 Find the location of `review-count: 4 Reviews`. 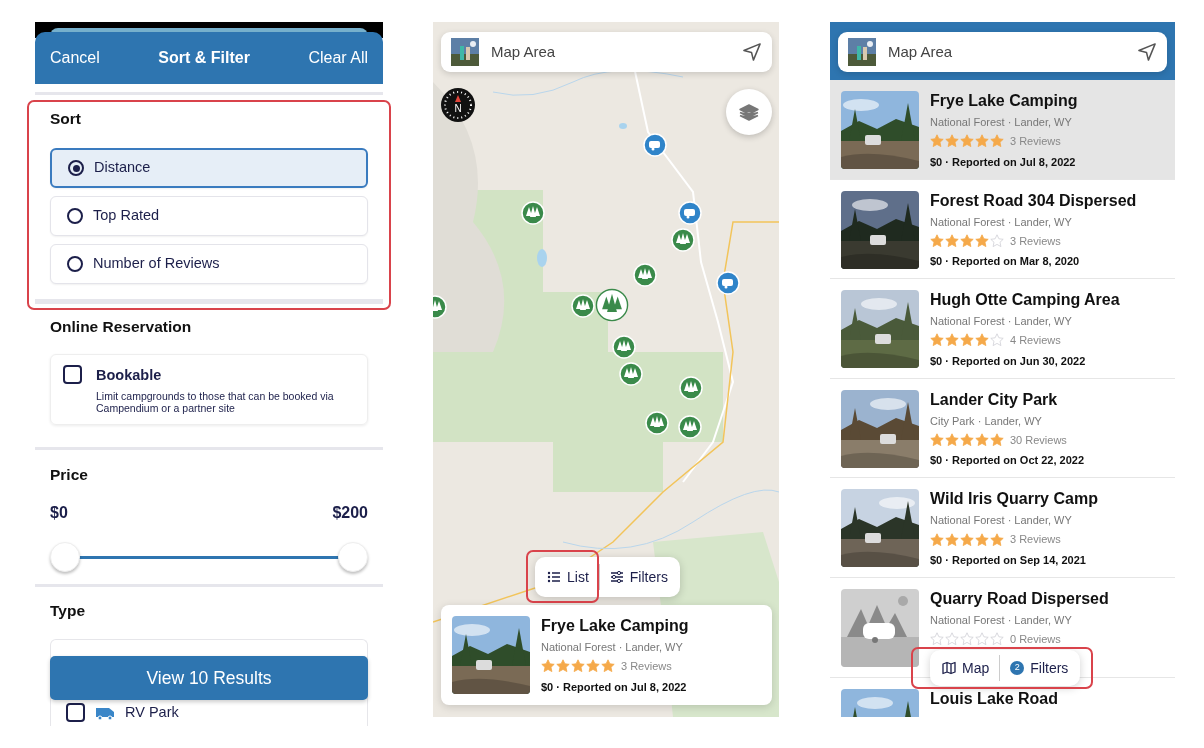

review-count: 4 Reviews is located at coordinates (1035, 341).